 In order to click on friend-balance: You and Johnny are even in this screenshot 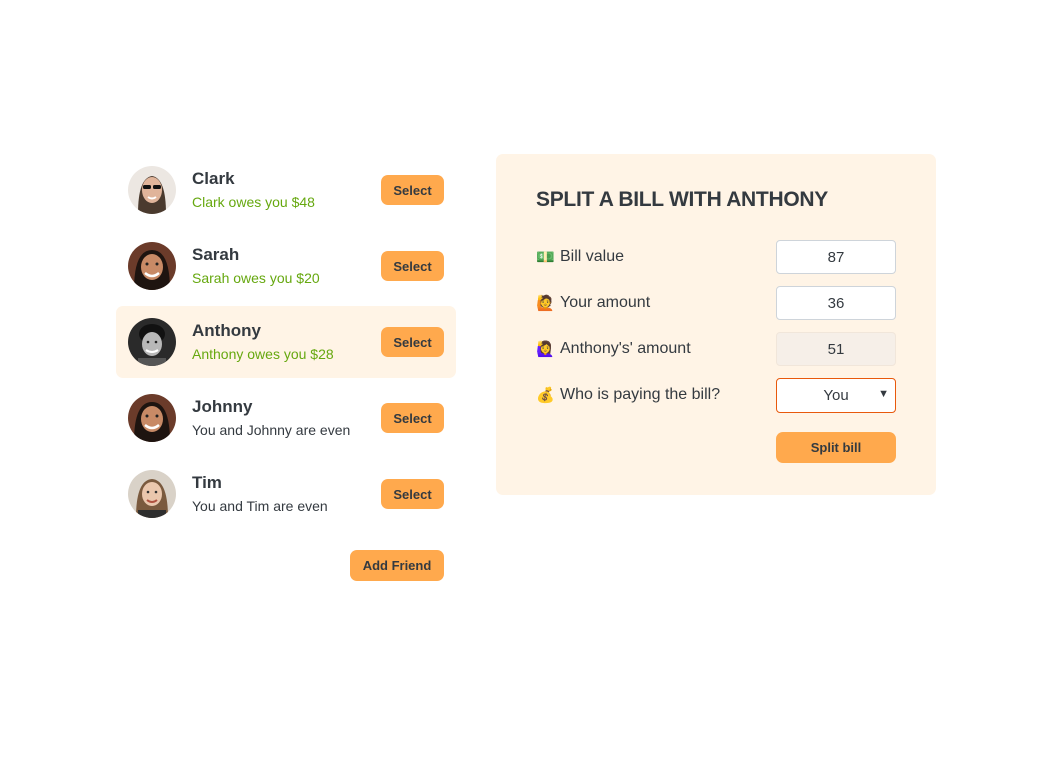, I will do `click(271, 430)`.